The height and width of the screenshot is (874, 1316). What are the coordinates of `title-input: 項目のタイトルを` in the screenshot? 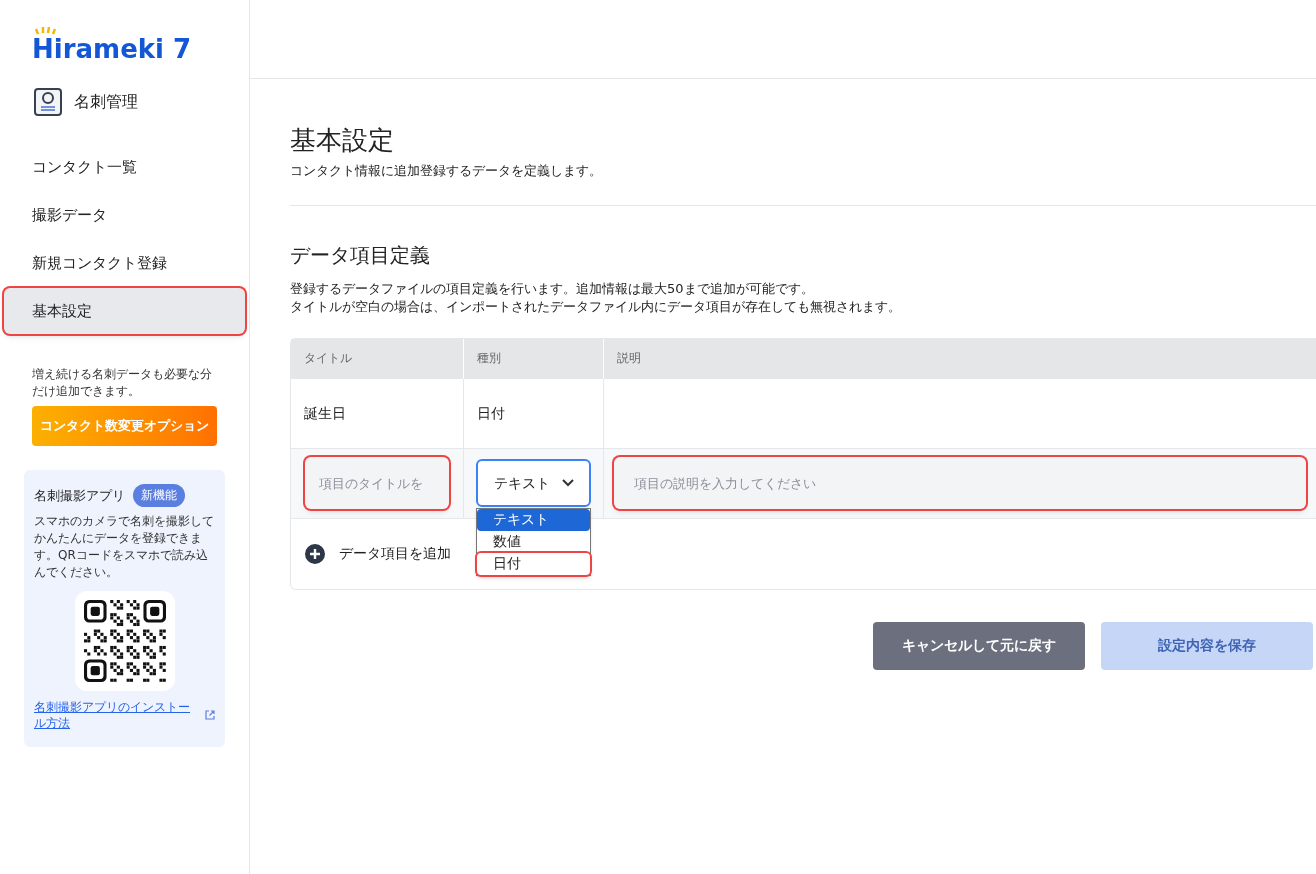 It's located at (377, 483).